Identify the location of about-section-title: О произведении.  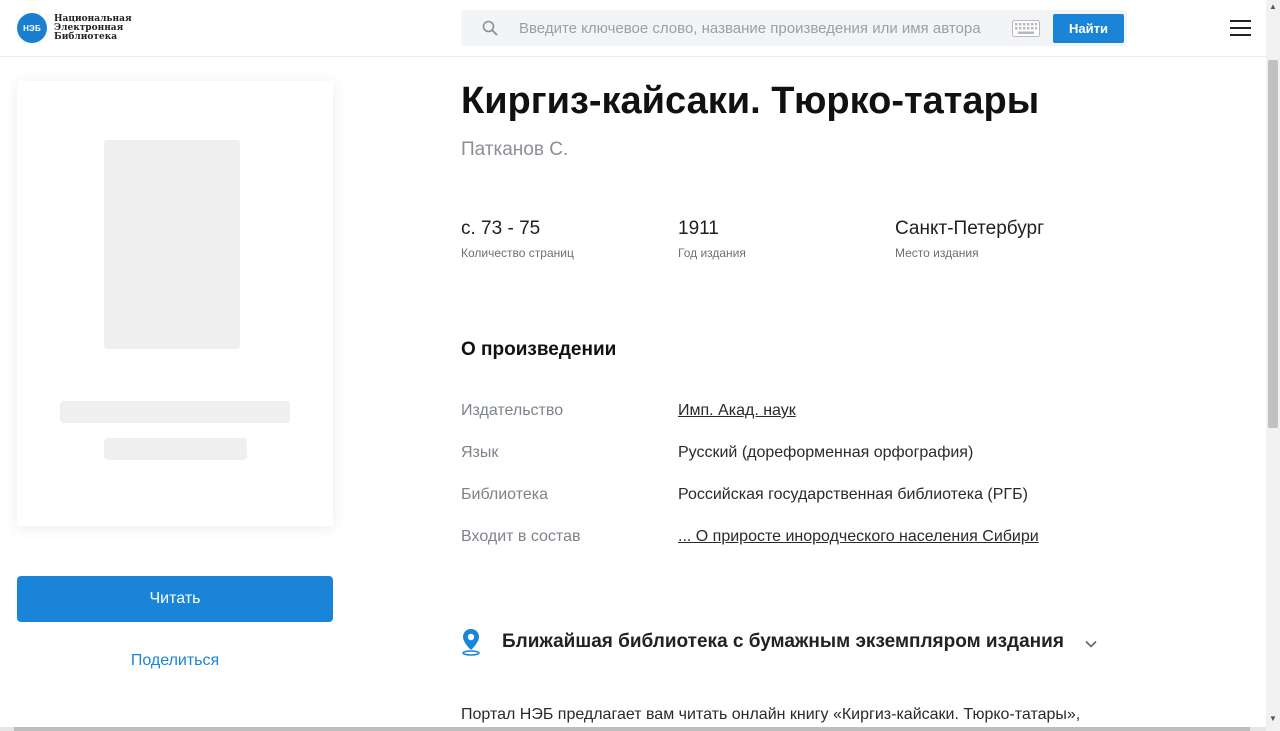
(539, 349).